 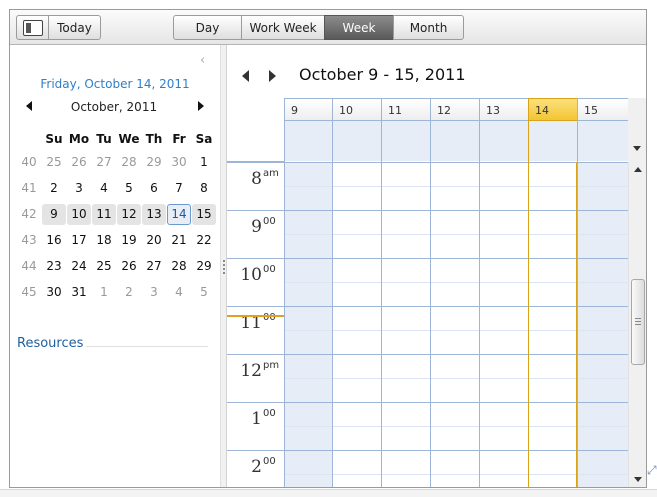 I want to click on day-header-10: 10, so click(x=356, y=130).